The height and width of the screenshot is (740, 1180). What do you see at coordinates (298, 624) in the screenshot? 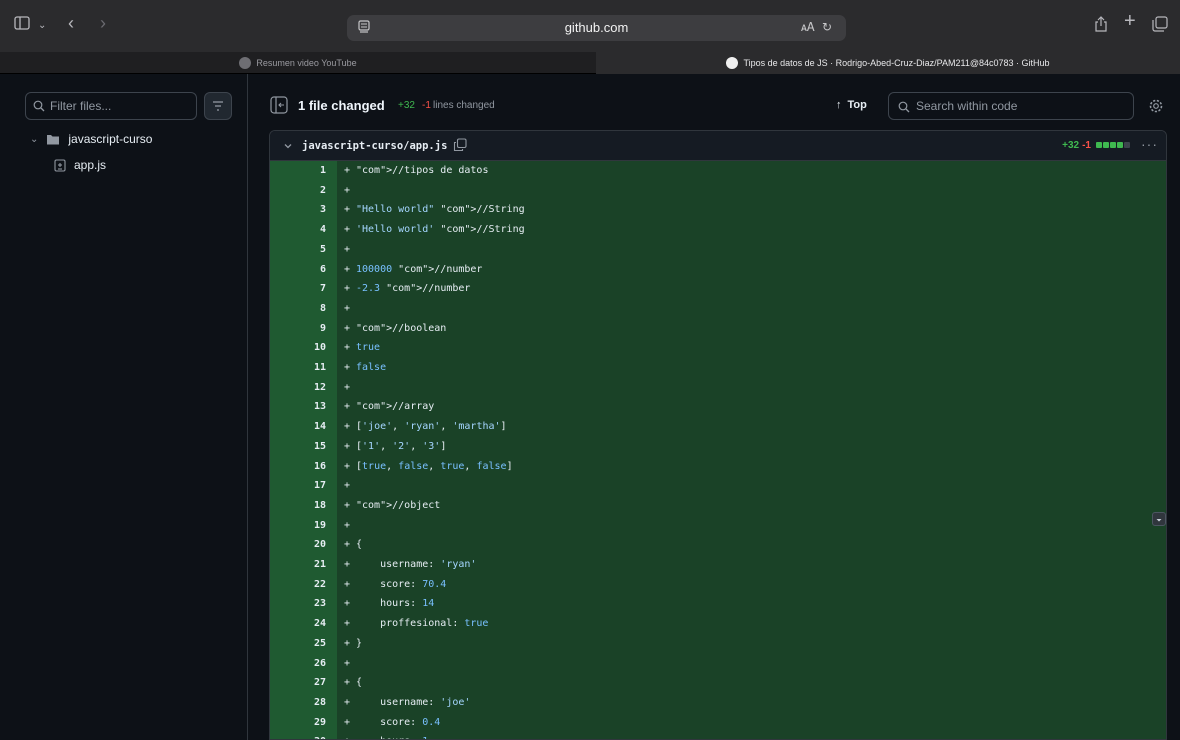
I see `line-number: 24` at bounding box center [298, 624].